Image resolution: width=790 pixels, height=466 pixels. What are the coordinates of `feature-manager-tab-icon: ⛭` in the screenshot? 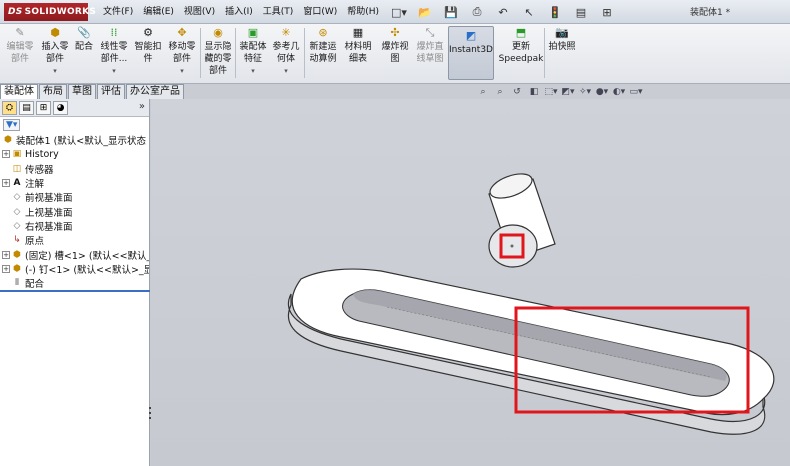 It's located at (9, 107).